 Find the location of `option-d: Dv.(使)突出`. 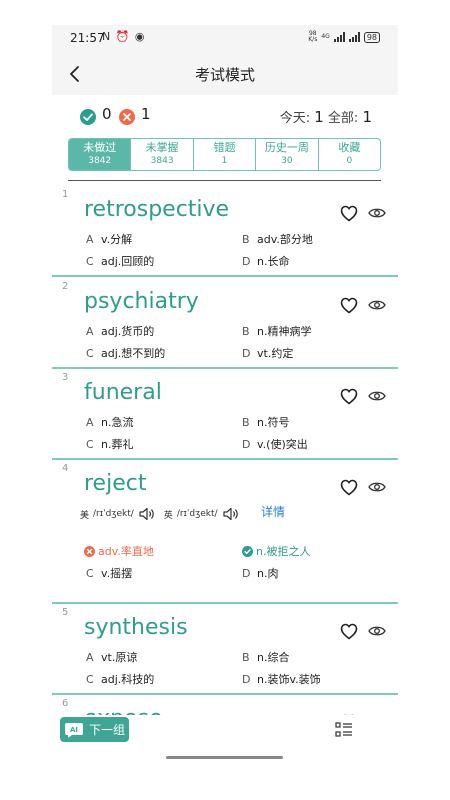

option-d: Dv.(使)突出 is located at coordinates (275, 444).